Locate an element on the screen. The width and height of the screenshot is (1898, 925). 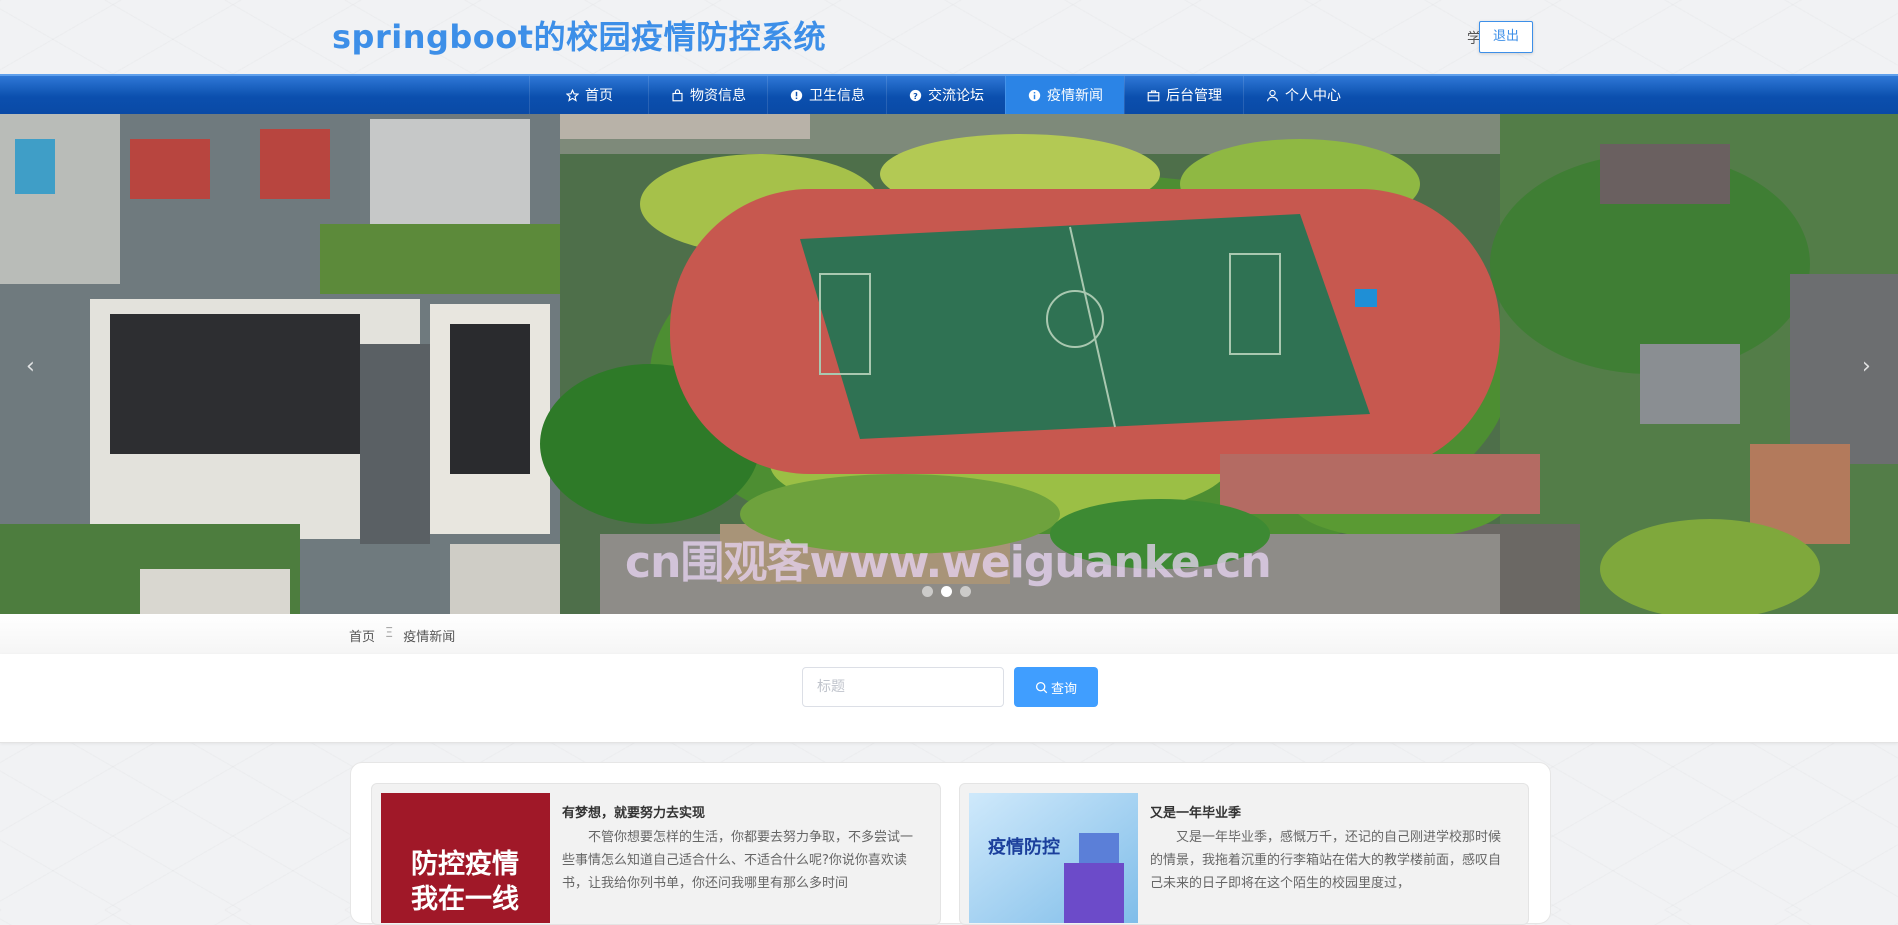
carousel-next-arrow: › is located at coordinates (1866, 366).